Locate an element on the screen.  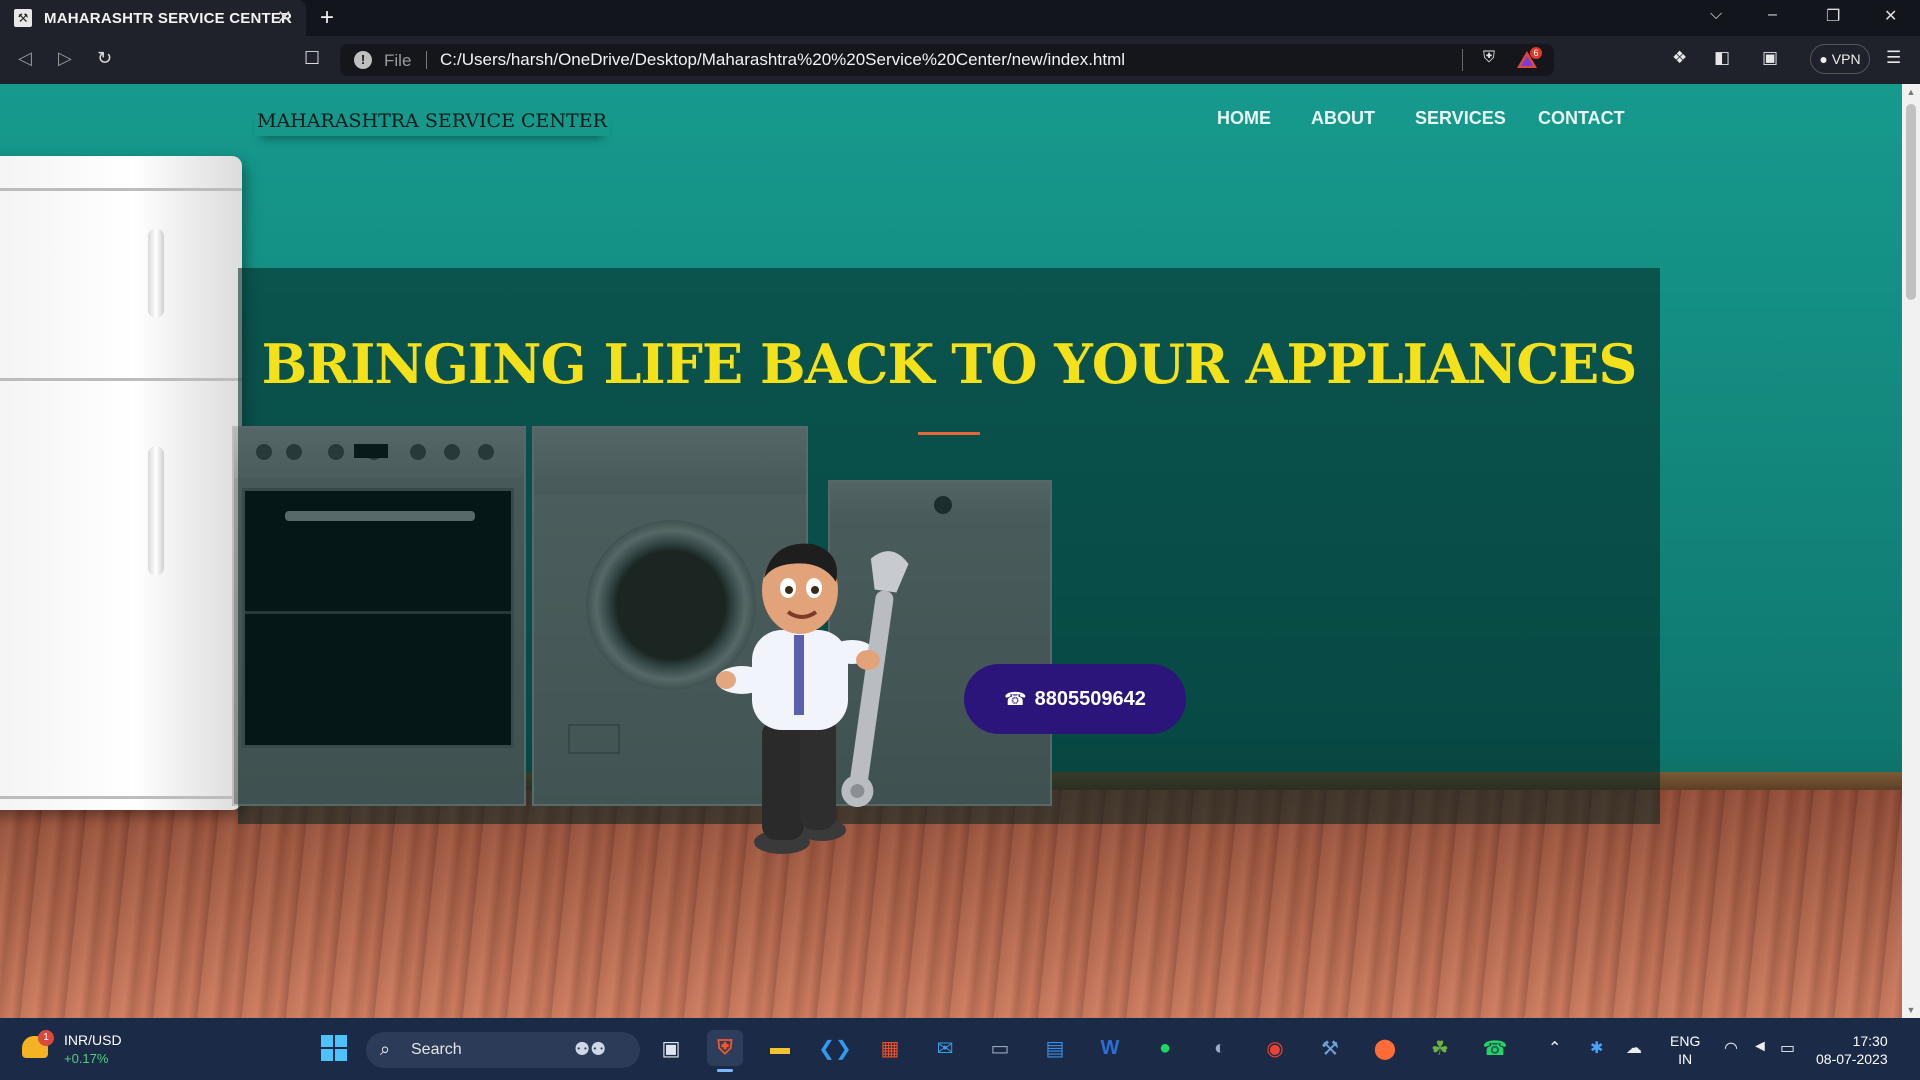
title-underline is located at coordinates (949, 433).